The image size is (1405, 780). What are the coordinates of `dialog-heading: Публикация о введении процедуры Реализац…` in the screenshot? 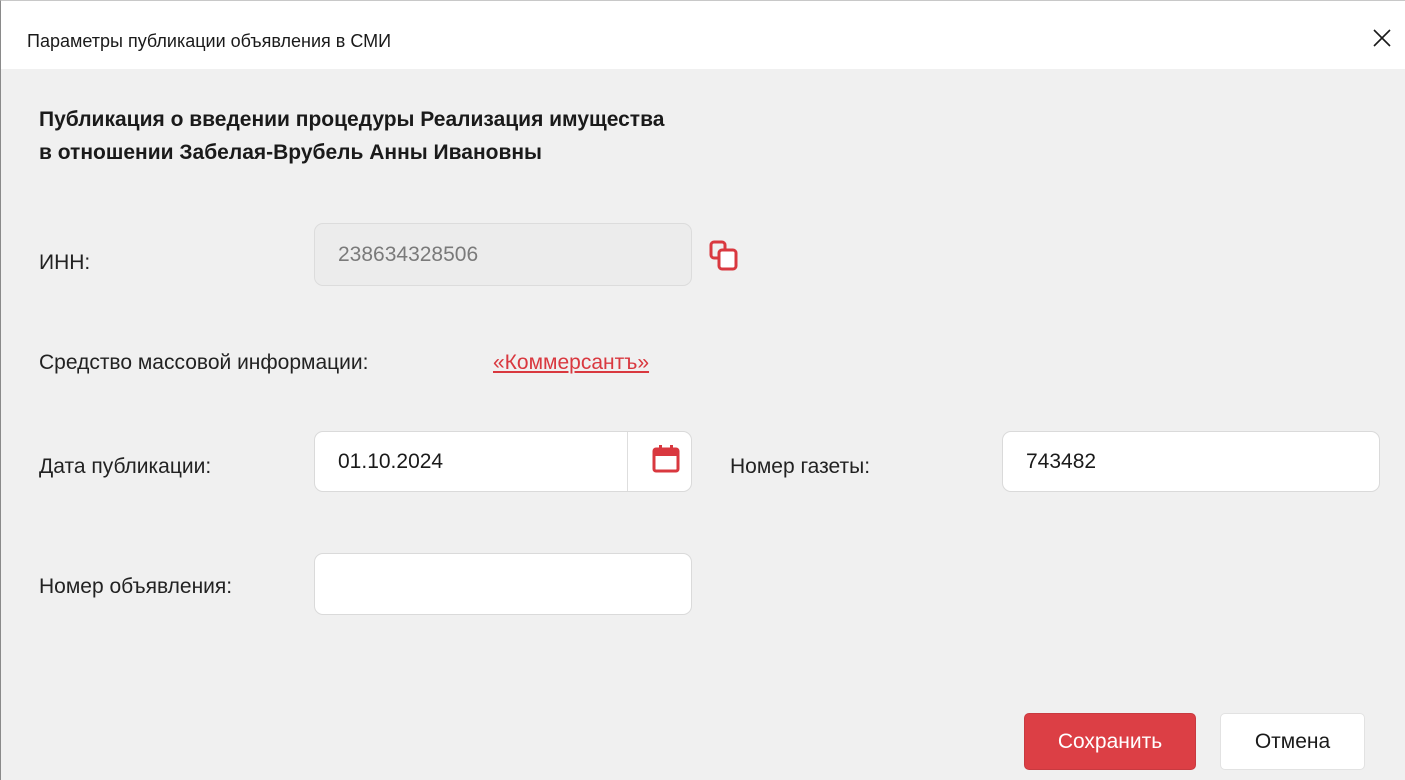 It's located at (351, 136).